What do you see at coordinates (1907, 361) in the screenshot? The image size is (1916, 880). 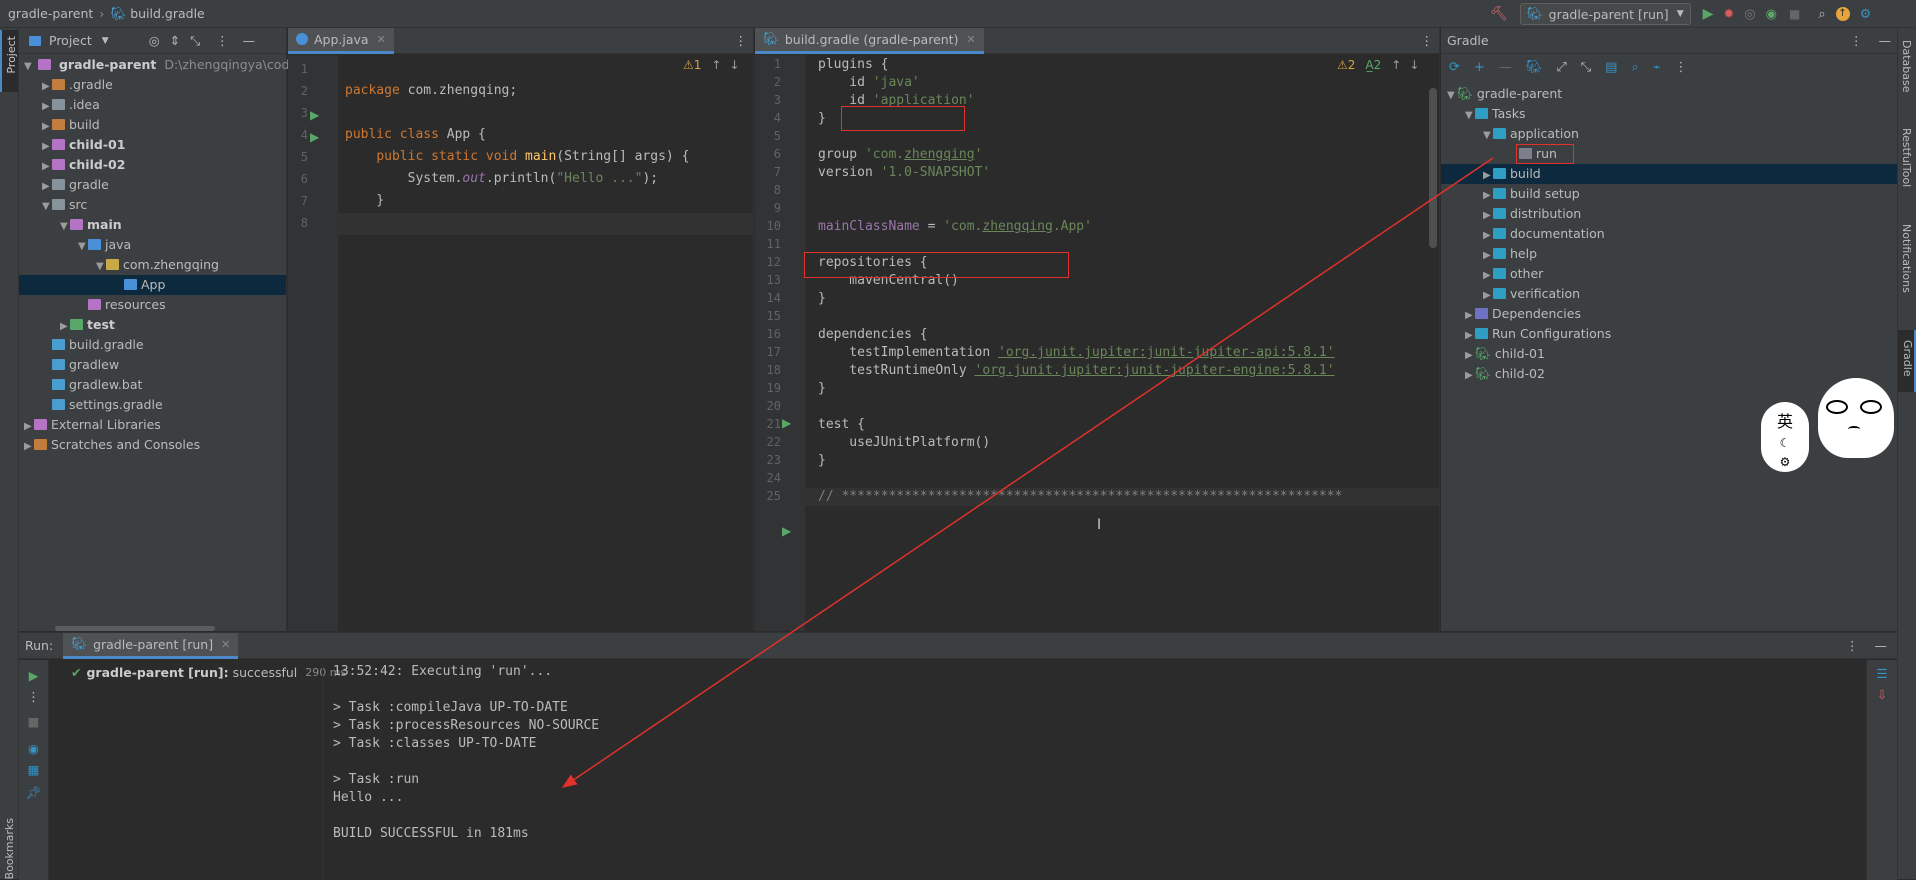 I see `gradle-tool-button: Gradle` at bounding box center [1907, 361].